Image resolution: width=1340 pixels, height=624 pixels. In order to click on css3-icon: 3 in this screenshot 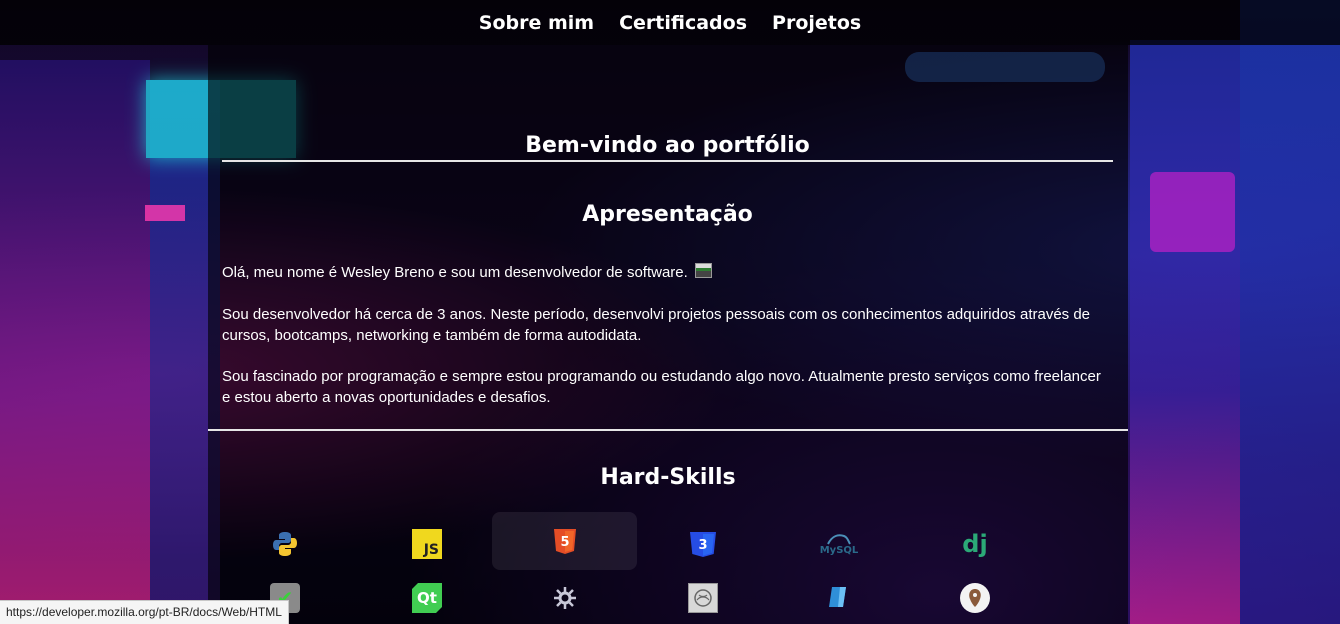, I will do `click(703, 544)`.